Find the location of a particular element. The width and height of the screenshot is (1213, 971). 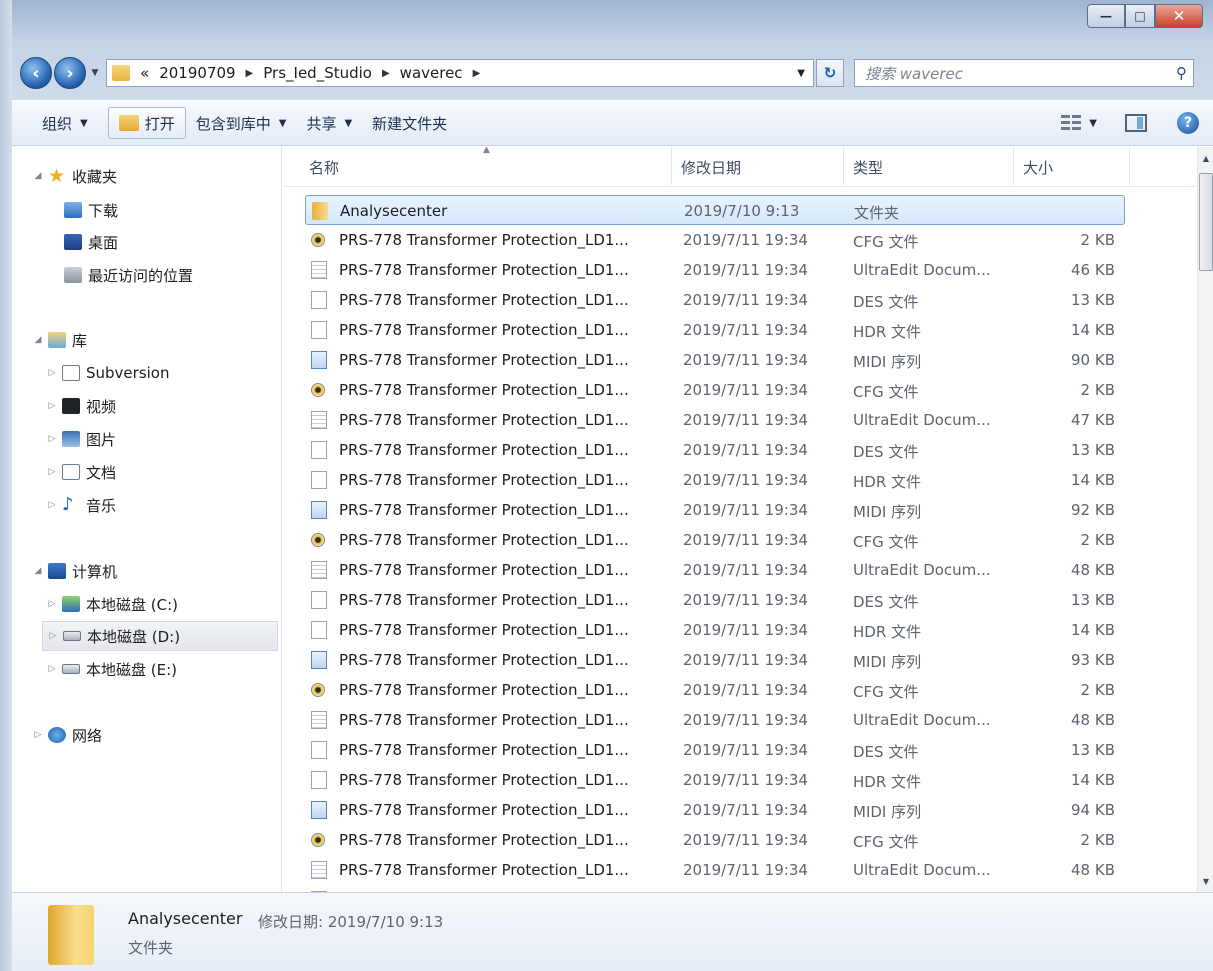

nav-label: 视频 is located at coordinates (101, 406).